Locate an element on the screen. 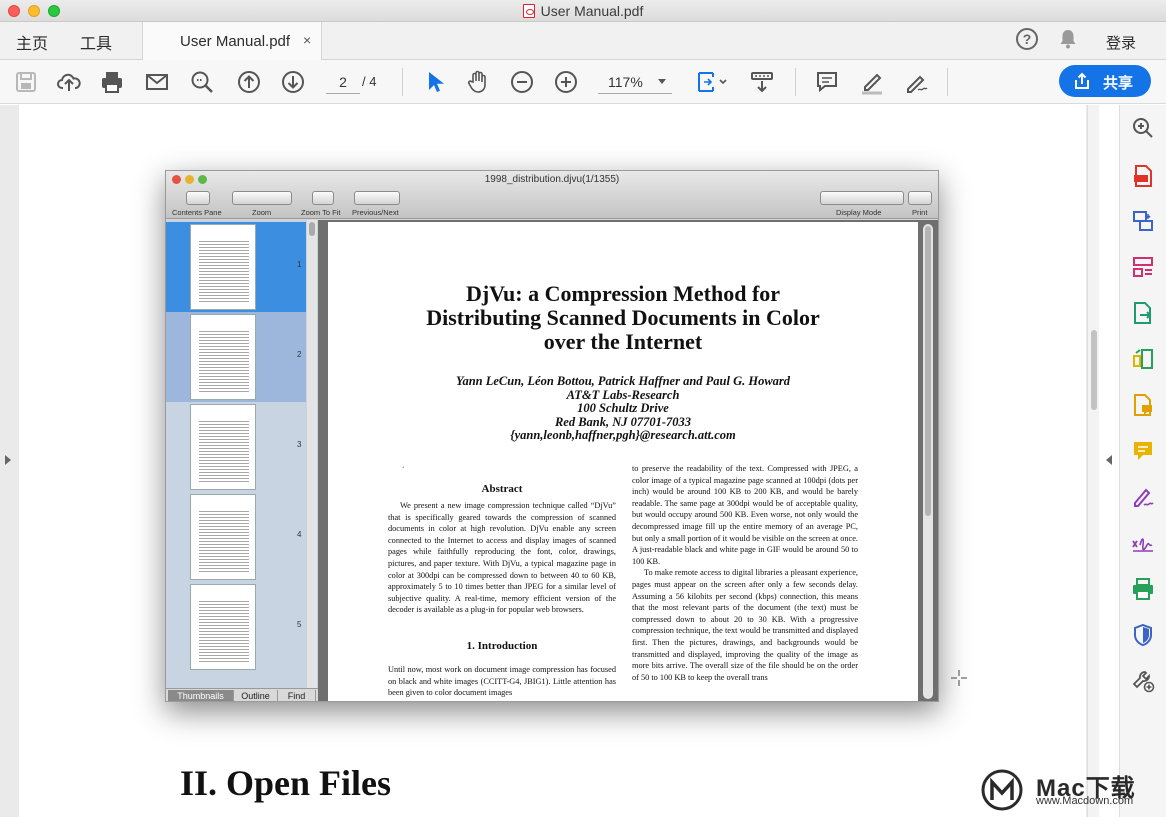 This screenshot has width=1166, height=817. protect-shield-icon is located at coordinates (1143, 635).